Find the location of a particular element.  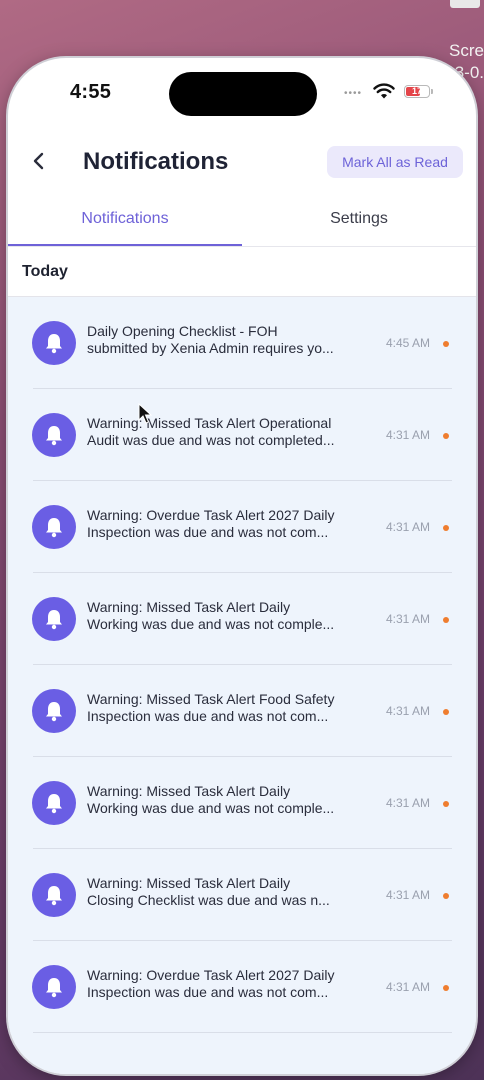

notification-time: 4:45 AM is located at coordinates (408, 343).